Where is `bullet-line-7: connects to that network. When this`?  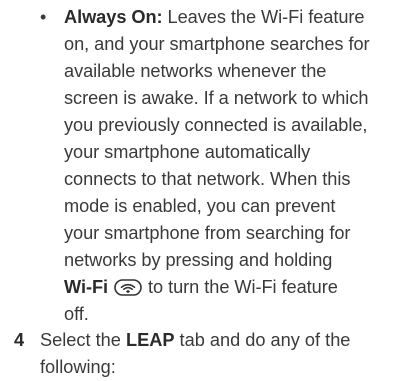 bullet-line-7: connects to that network. When this is located at coordinates (207, 179).